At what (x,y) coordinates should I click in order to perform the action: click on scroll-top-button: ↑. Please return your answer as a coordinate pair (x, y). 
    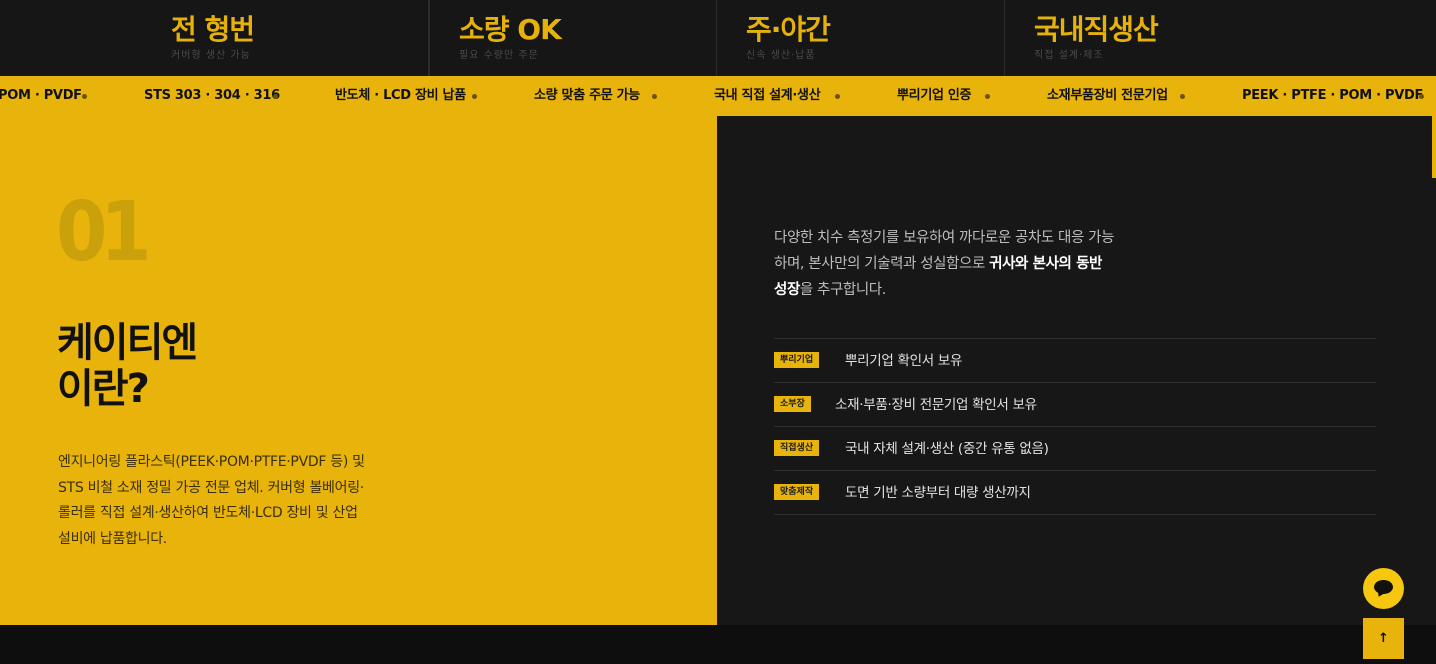
    Looking at the image, I should click on (1383, 638).